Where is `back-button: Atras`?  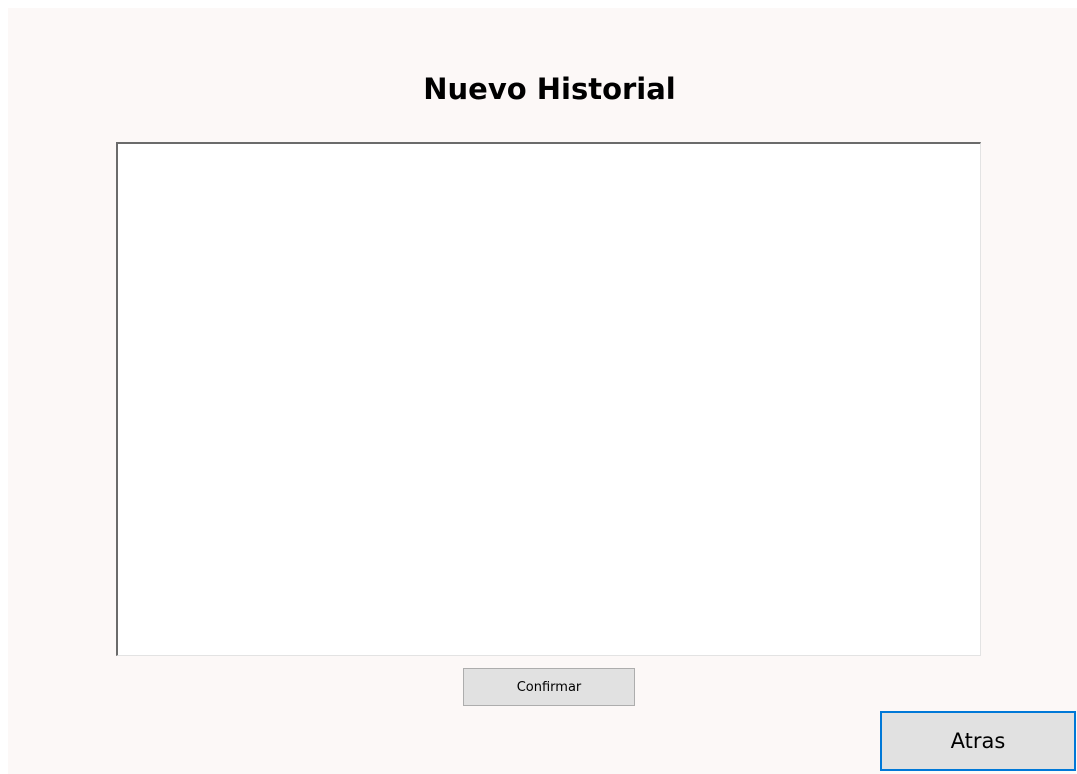 back-button: Atras is located at coordinates (978, 741).